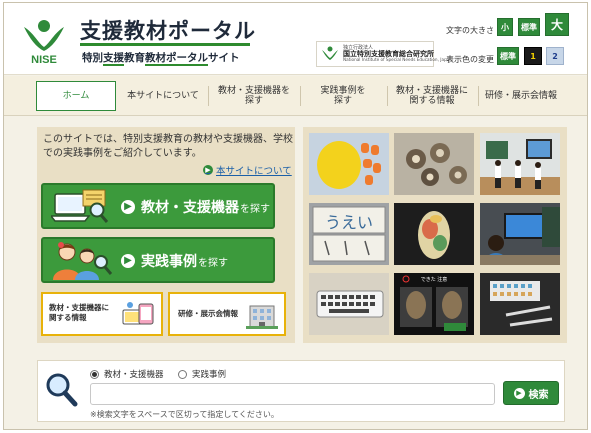 The image size is (591, 433). What do you see at coordinates (330, 53) in the screenshot?
I see `nise-mini-logo-icon` at bounding box center [330, 53].